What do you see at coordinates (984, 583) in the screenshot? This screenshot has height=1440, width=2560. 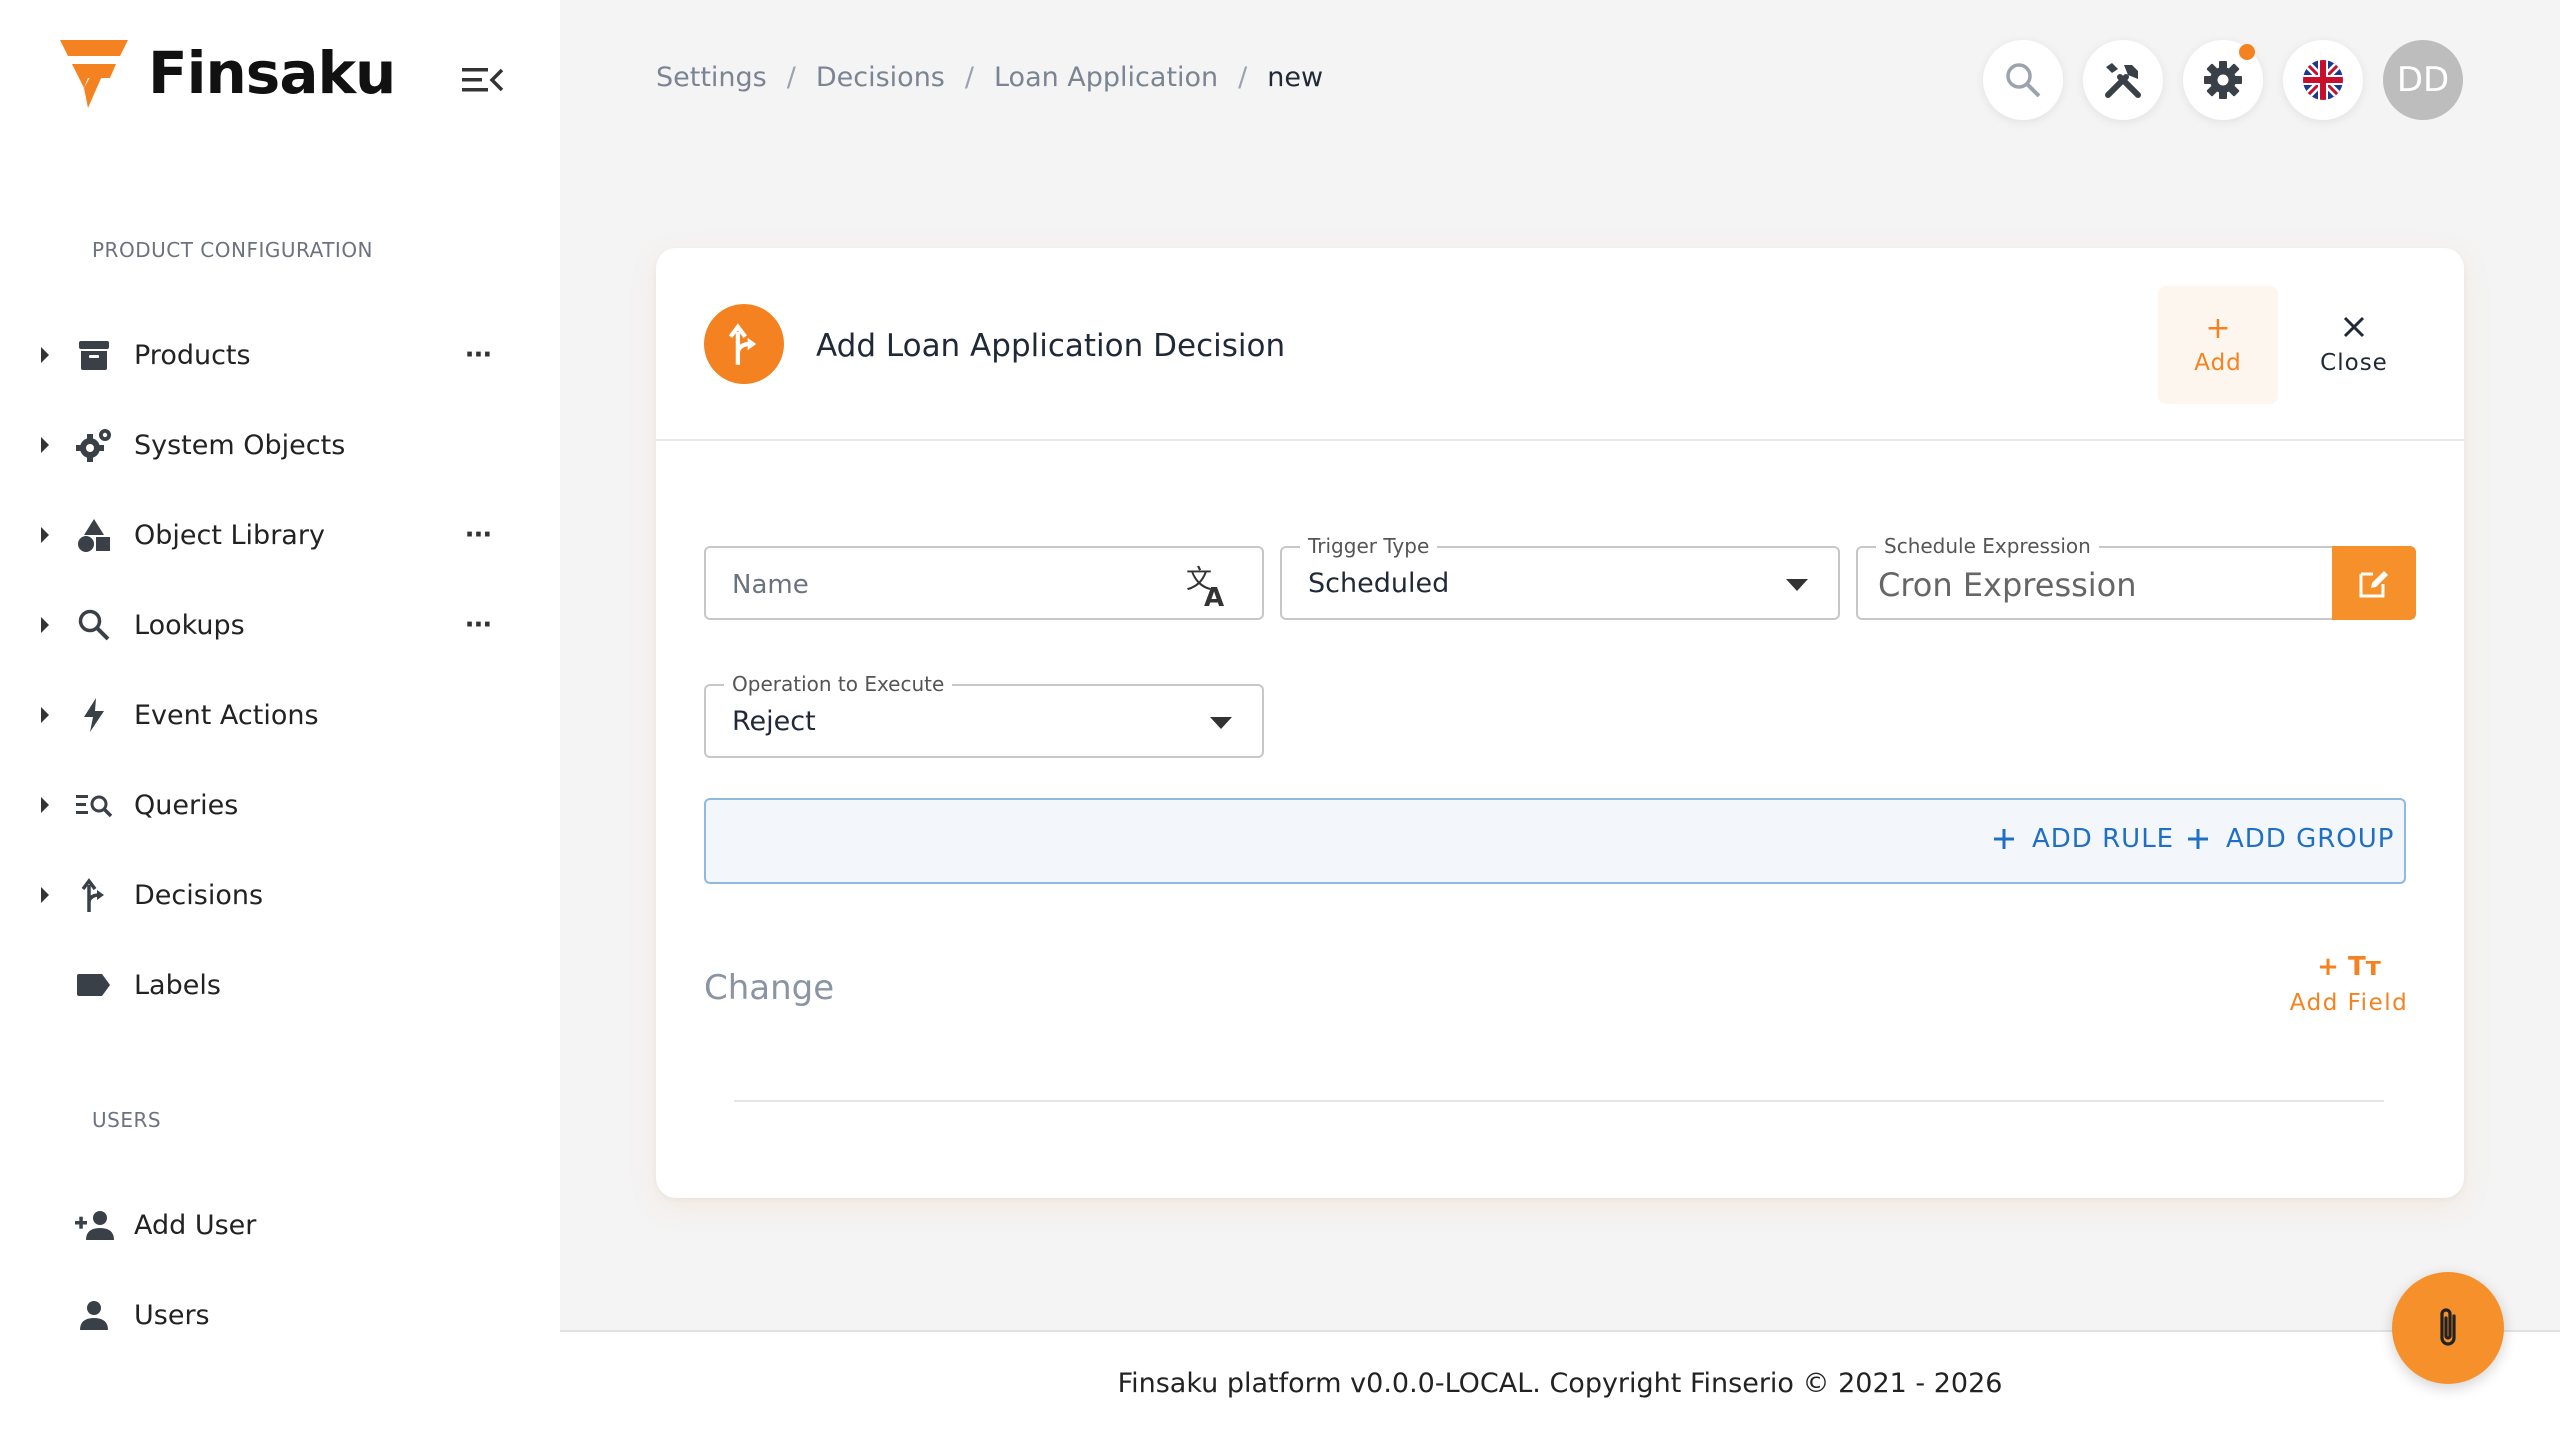 I see `name-field: Name 文 A` at bounding box center [984, 583].